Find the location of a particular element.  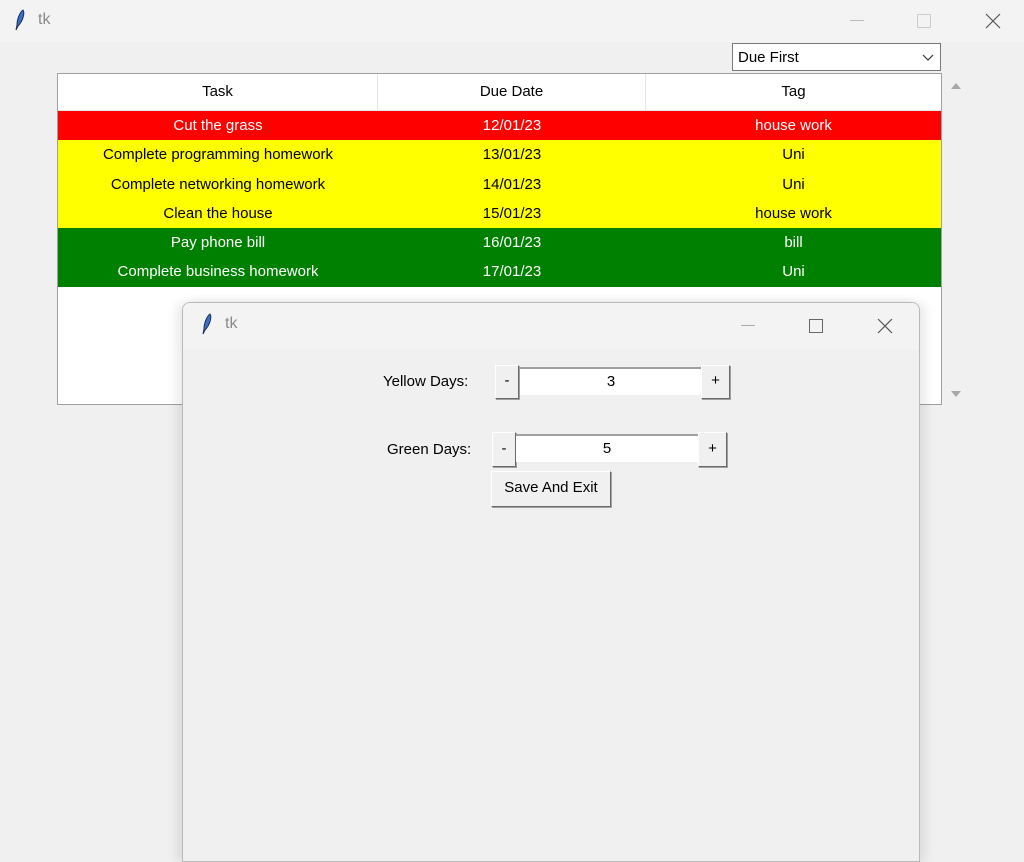

dialog-title: tk is located at coordinates (231, 323).